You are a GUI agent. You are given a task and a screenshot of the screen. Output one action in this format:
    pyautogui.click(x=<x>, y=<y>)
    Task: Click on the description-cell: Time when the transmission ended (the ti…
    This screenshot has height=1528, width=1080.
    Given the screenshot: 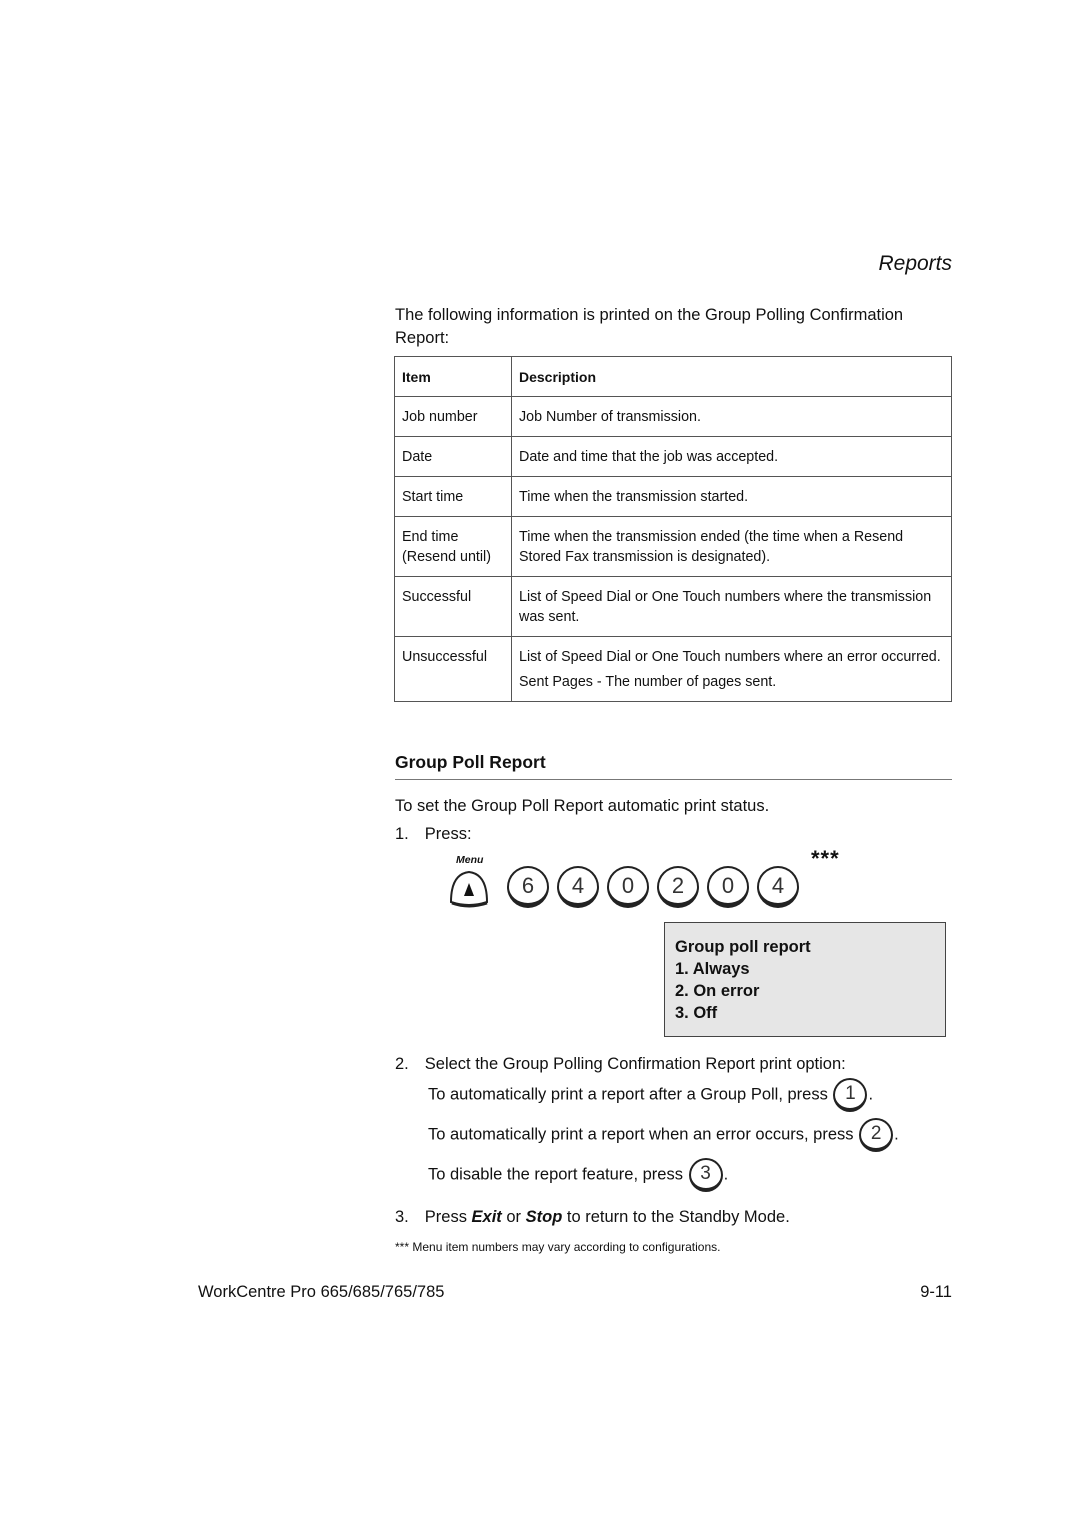 What is the action you would take?
    pyautogui.click(x=731, y=546)
    